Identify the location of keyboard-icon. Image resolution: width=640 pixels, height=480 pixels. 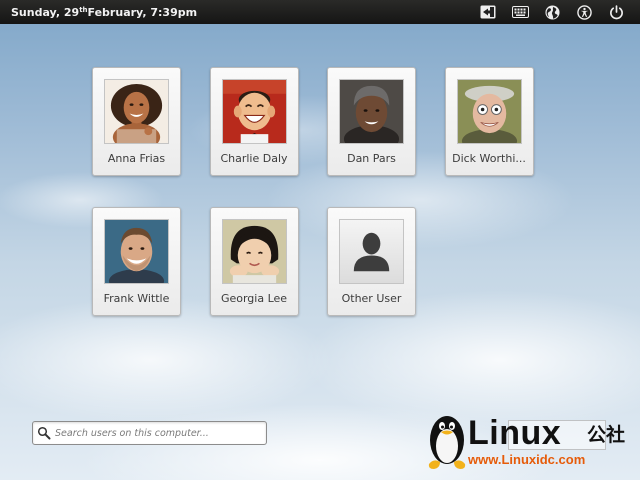
(520, 12).